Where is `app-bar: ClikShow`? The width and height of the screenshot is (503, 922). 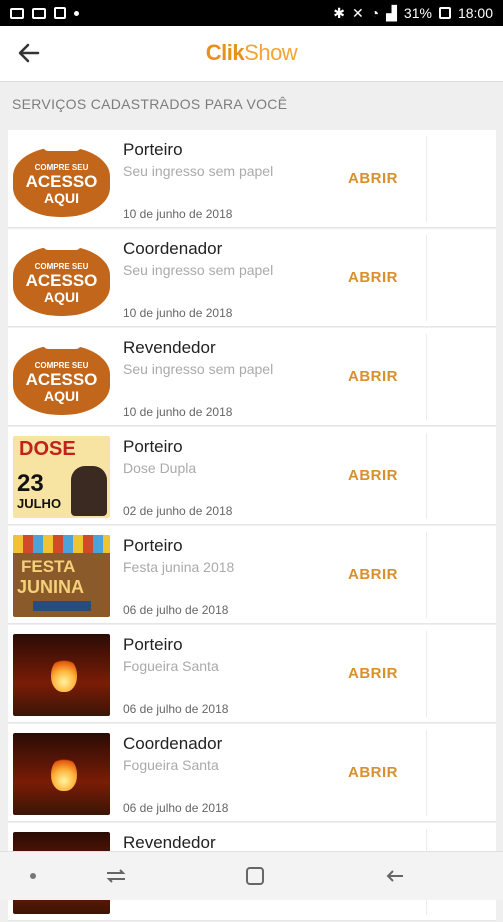 app-bar: ClikShow is located at coordinates (251, 54).